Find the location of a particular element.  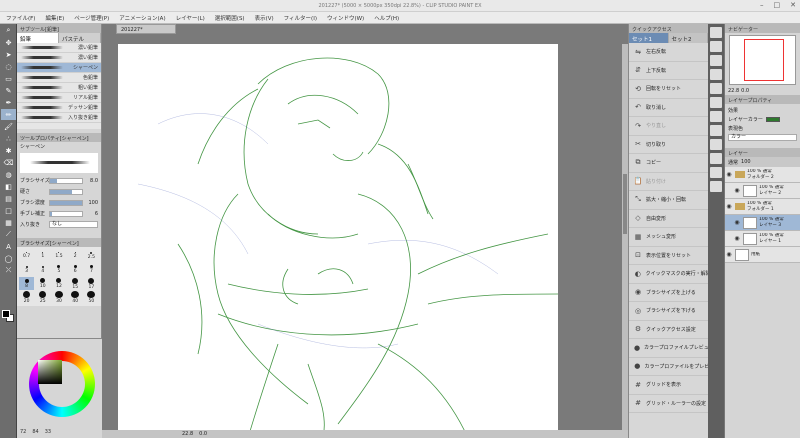

quick-access-item: 📋 貼り付け is located at coordinates (668, 182).